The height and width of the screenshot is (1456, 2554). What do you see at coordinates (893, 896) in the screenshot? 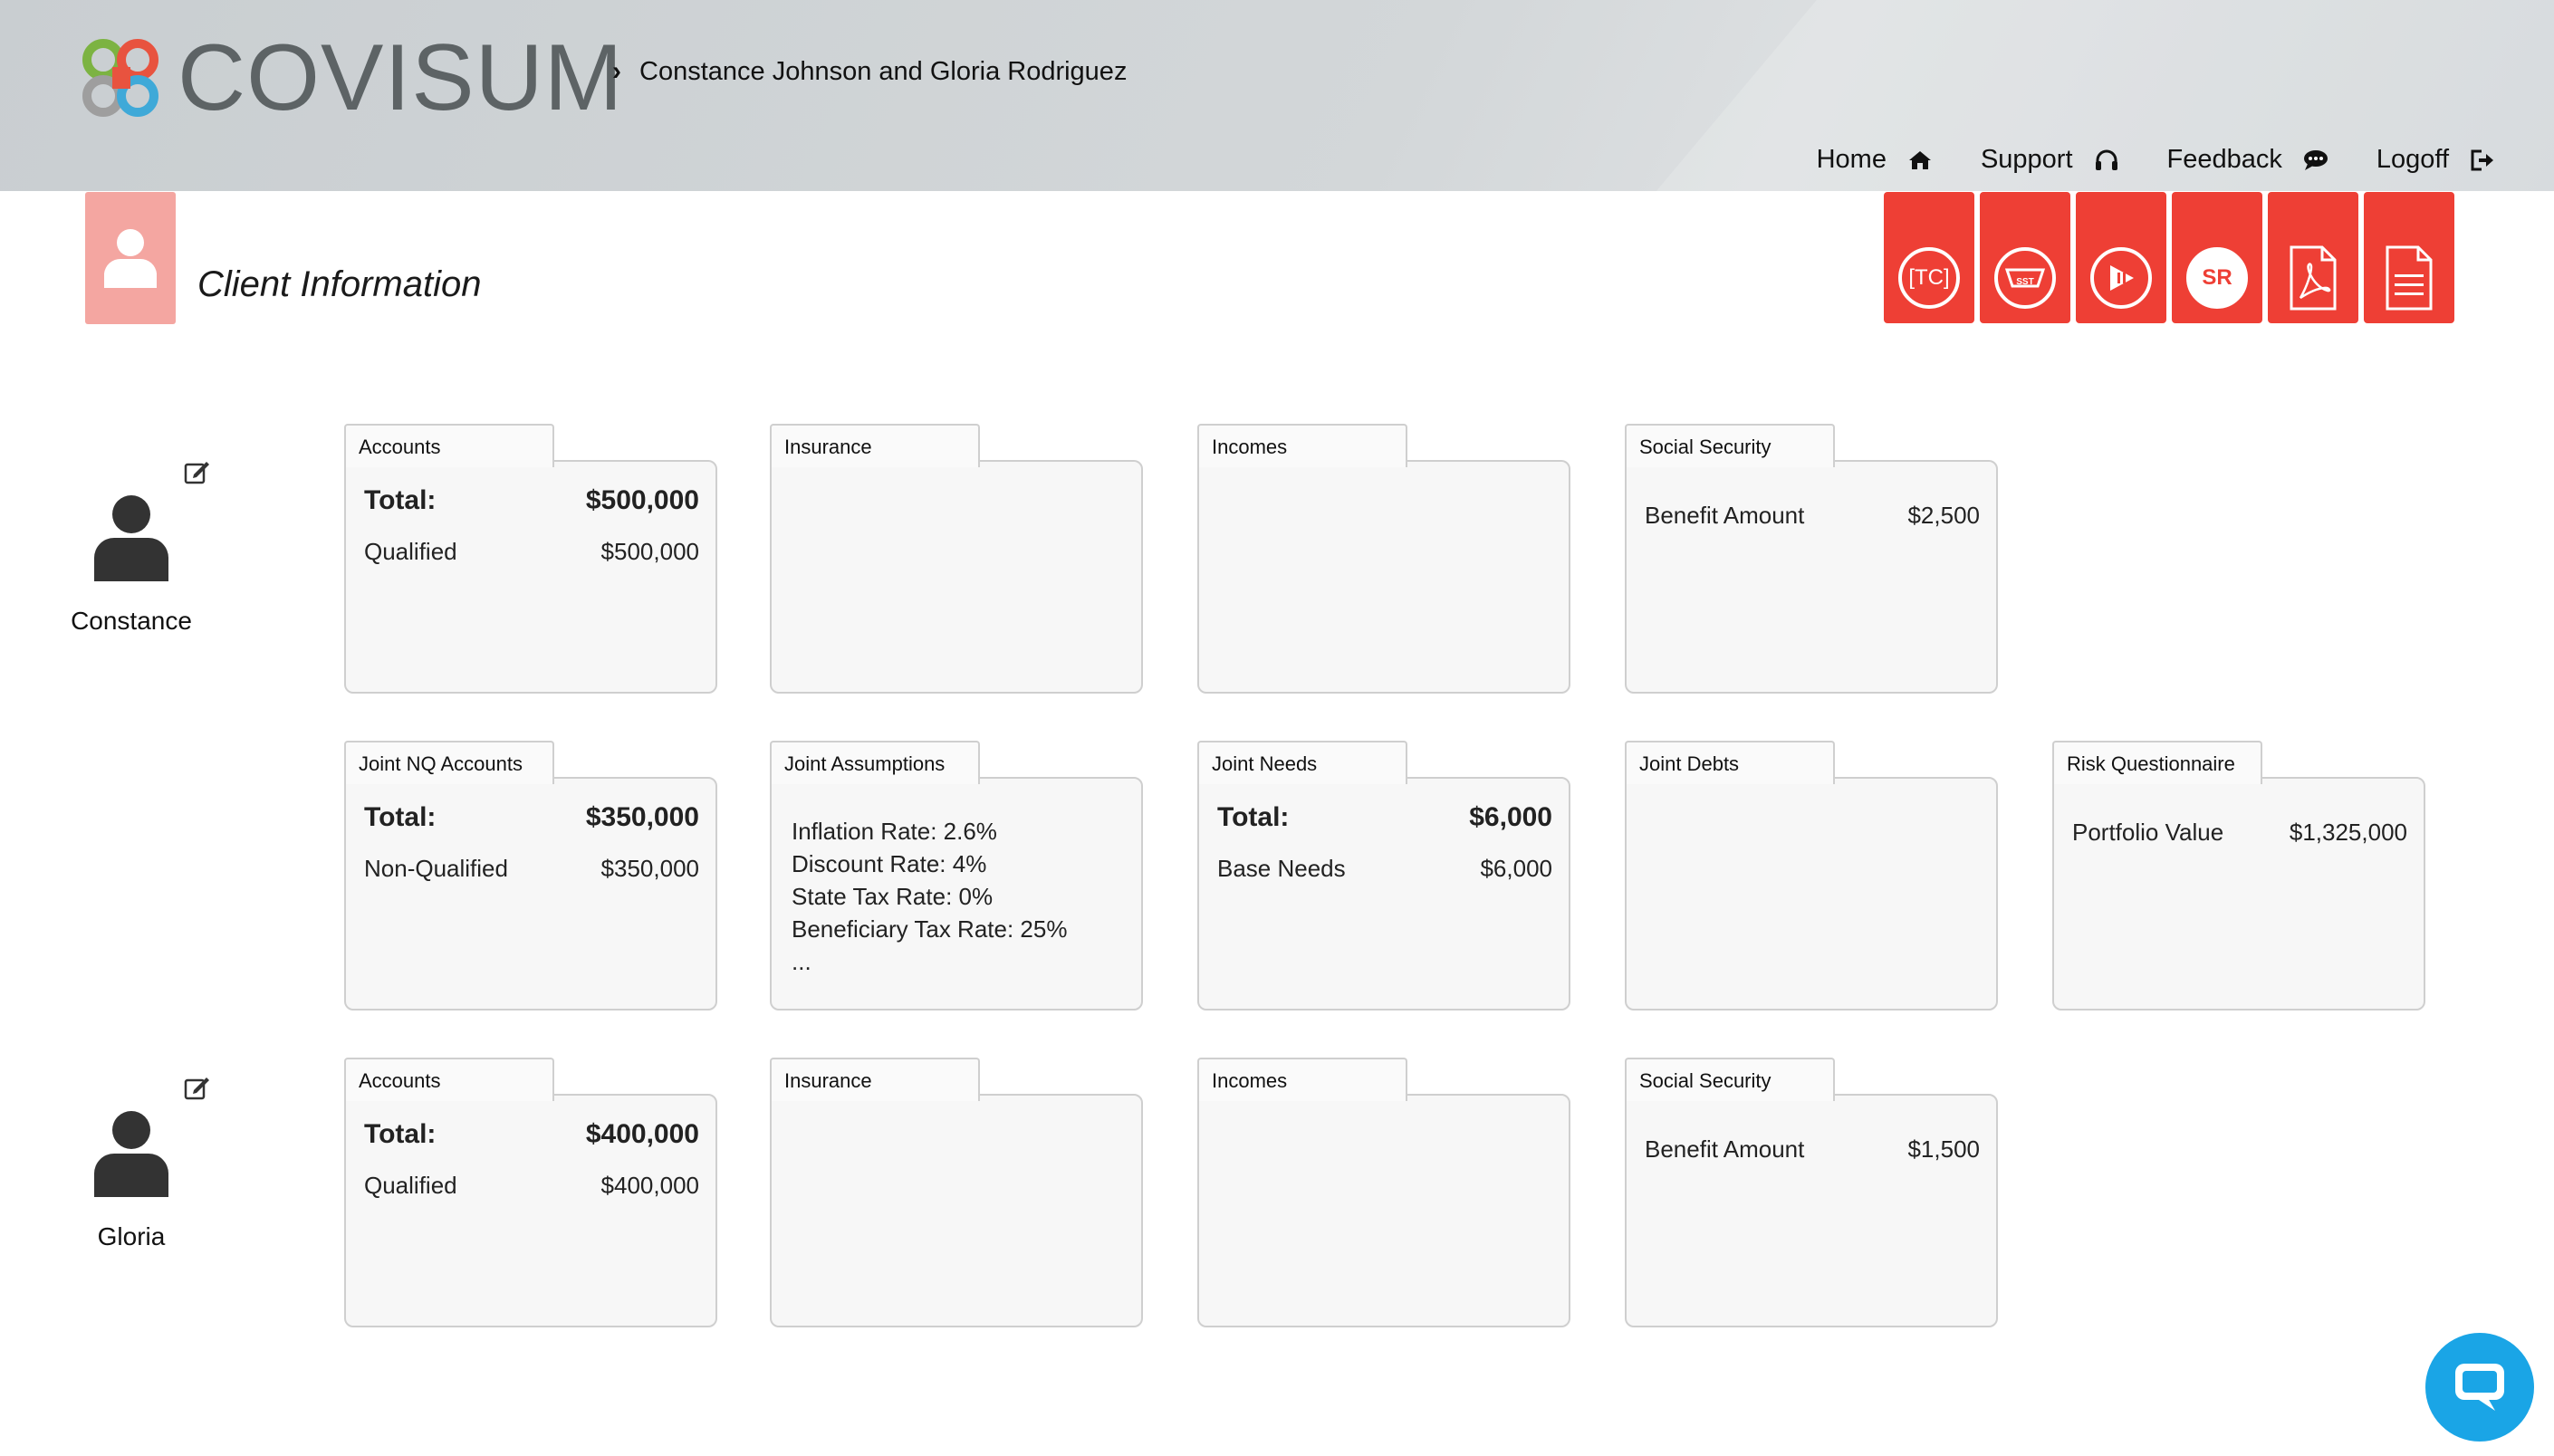
I see `assumption-line: State Tax Rate: 0%` at bounding box center [893, 896].